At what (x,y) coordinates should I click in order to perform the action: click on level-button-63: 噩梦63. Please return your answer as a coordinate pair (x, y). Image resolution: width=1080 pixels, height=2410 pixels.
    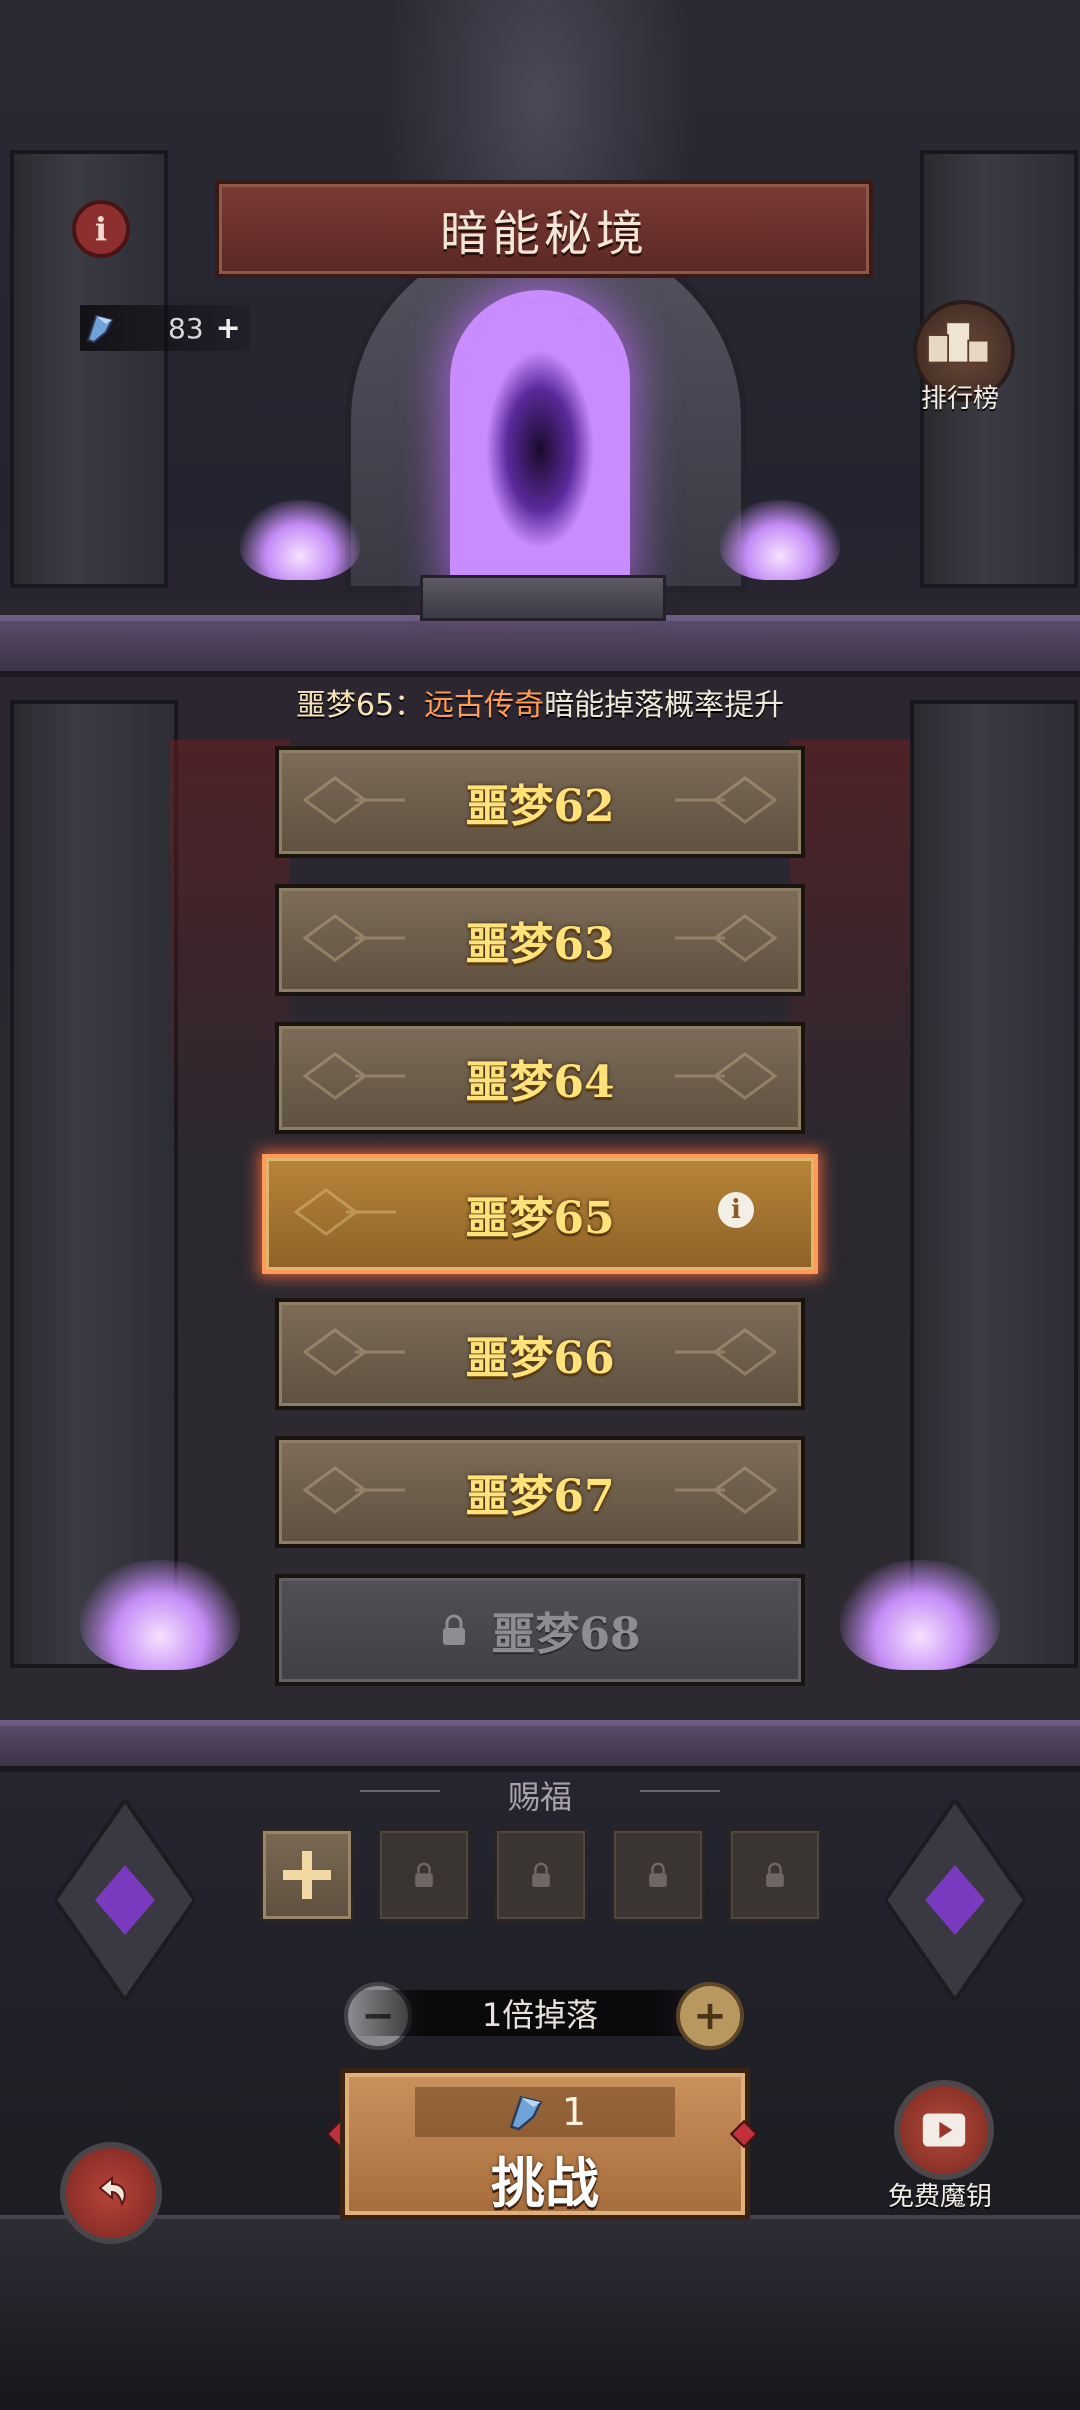
    Looking at the image, I should click on (540, 940).